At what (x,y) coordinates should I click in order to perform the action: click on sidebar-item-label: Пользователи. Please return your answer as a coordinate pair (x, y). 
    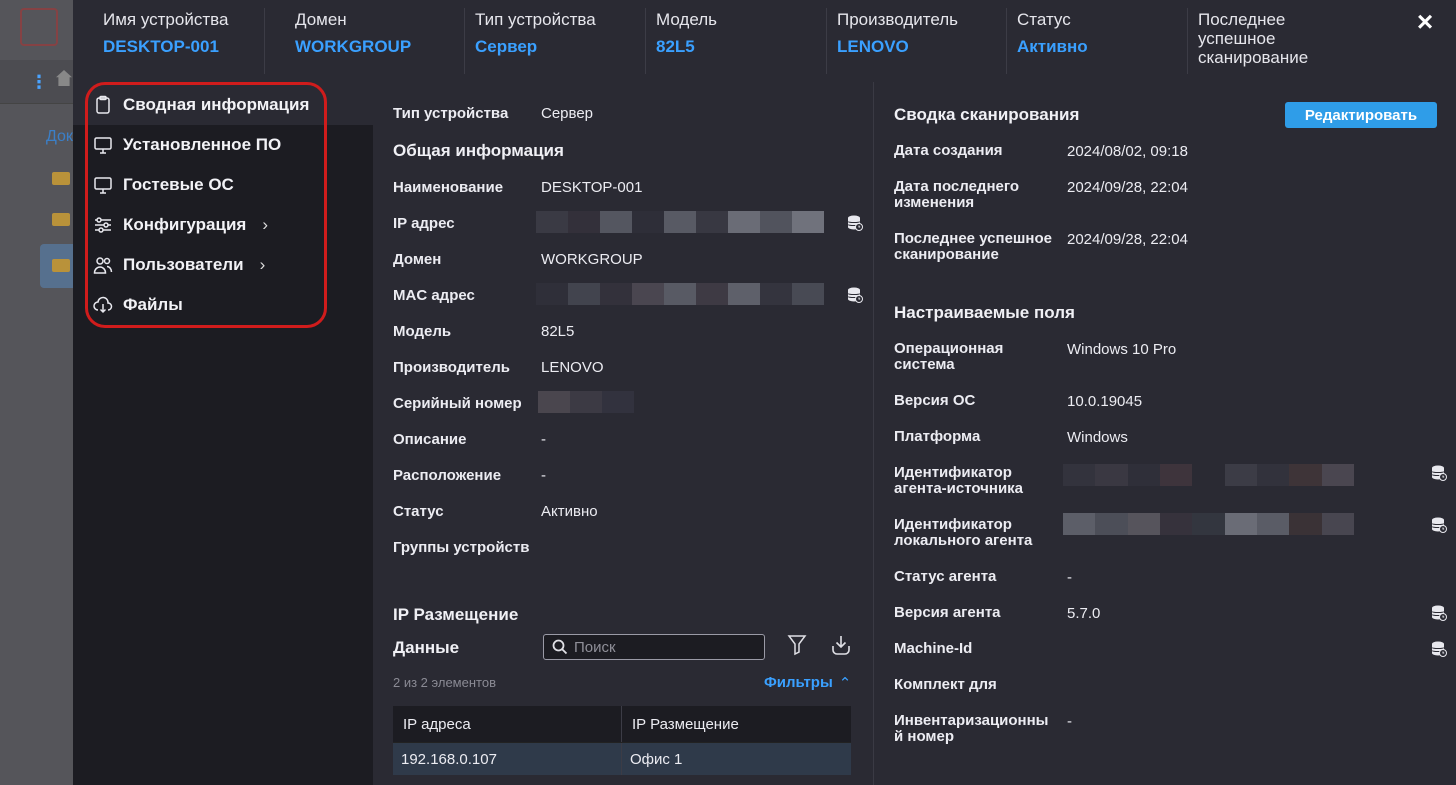
    Looking at the image, I should click on (183, 264).